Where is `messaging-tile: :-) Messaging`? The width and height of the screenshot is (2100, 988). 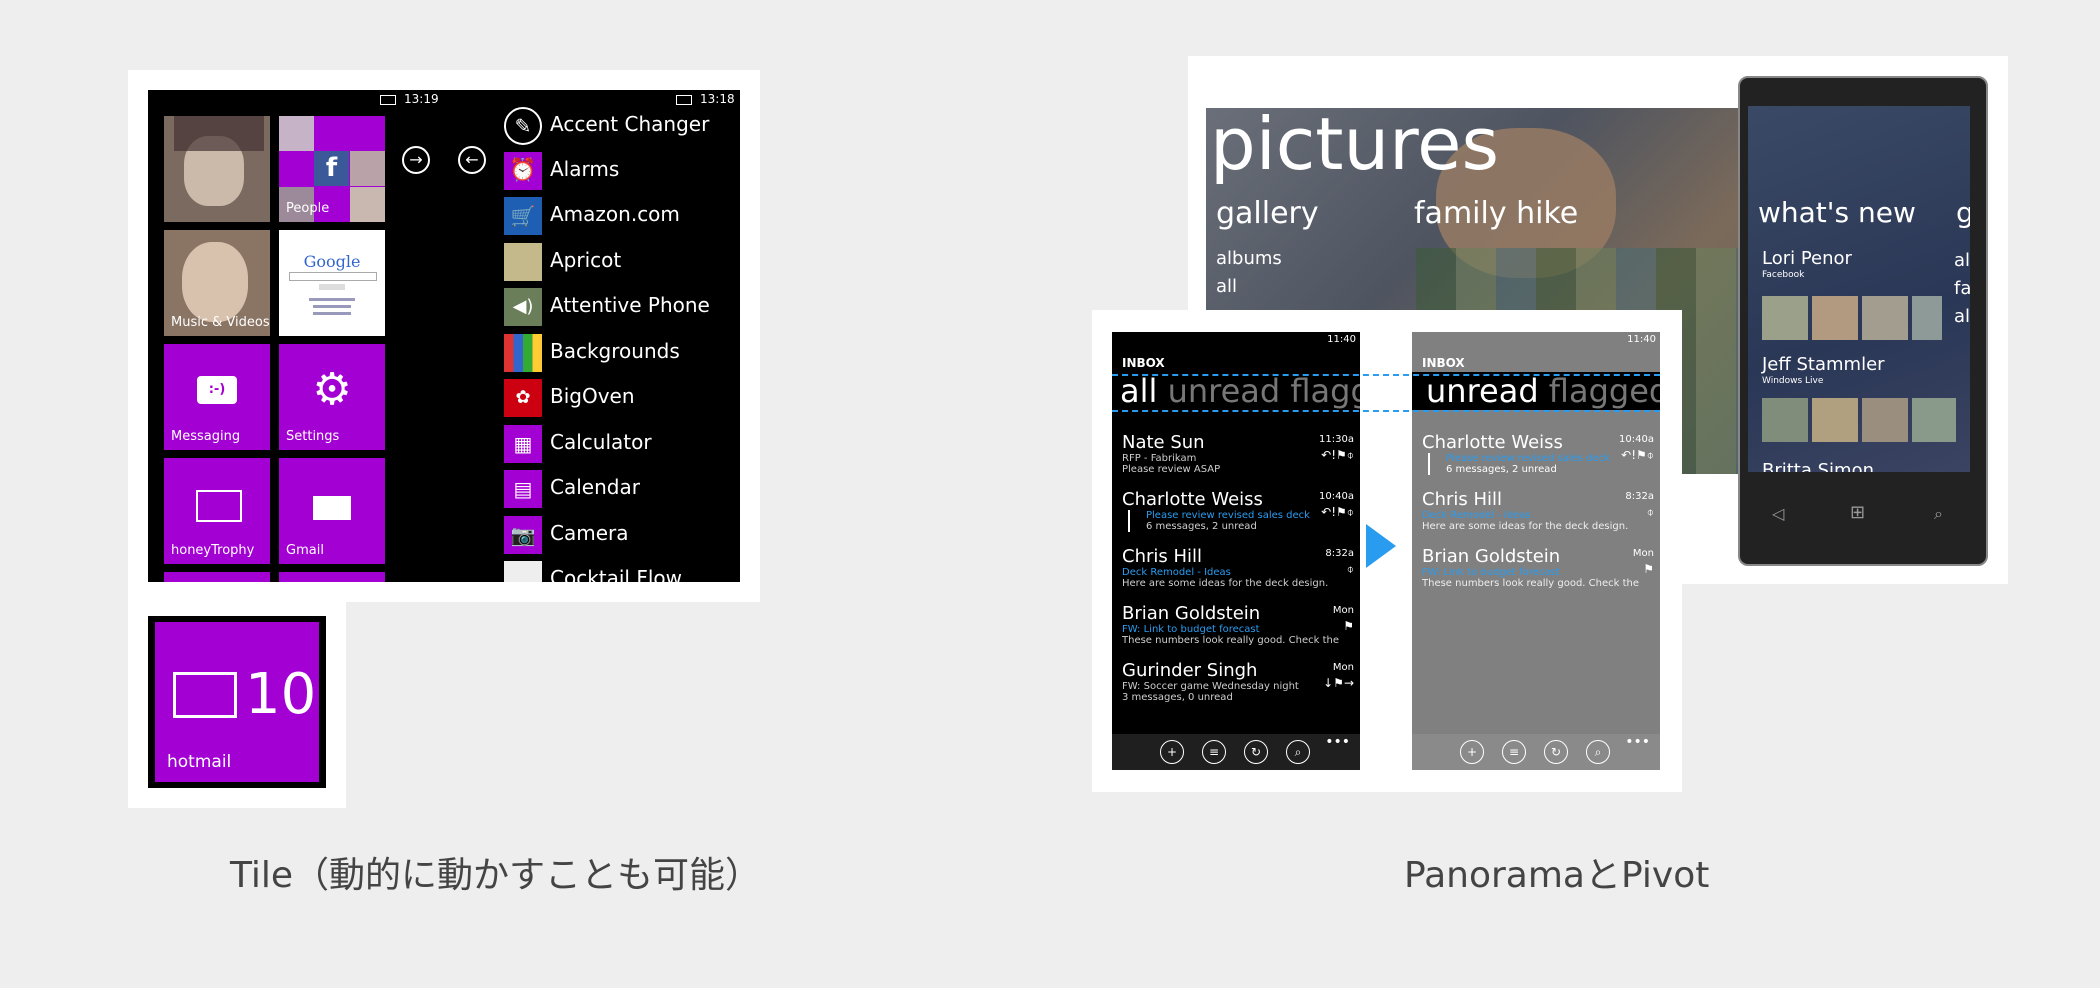
messaging-tile: :-) Messaging is located at coordinates (217, 397).